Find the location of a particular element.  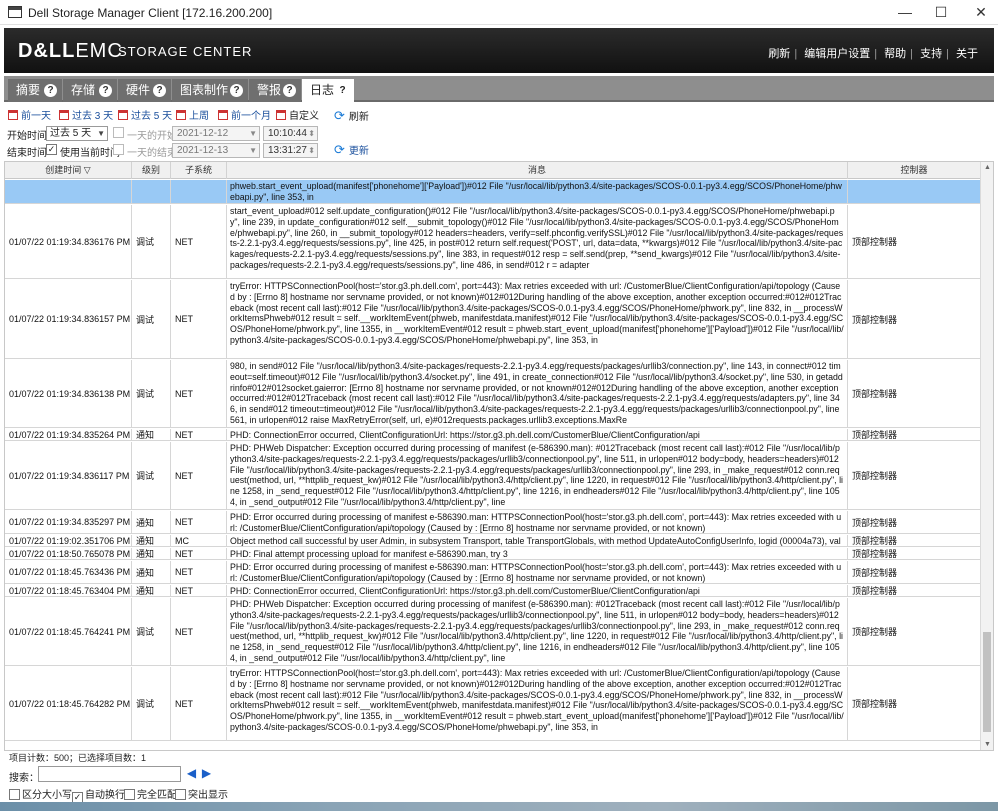

tab-logs: 日志 ? is located at coordinates (328, 90).